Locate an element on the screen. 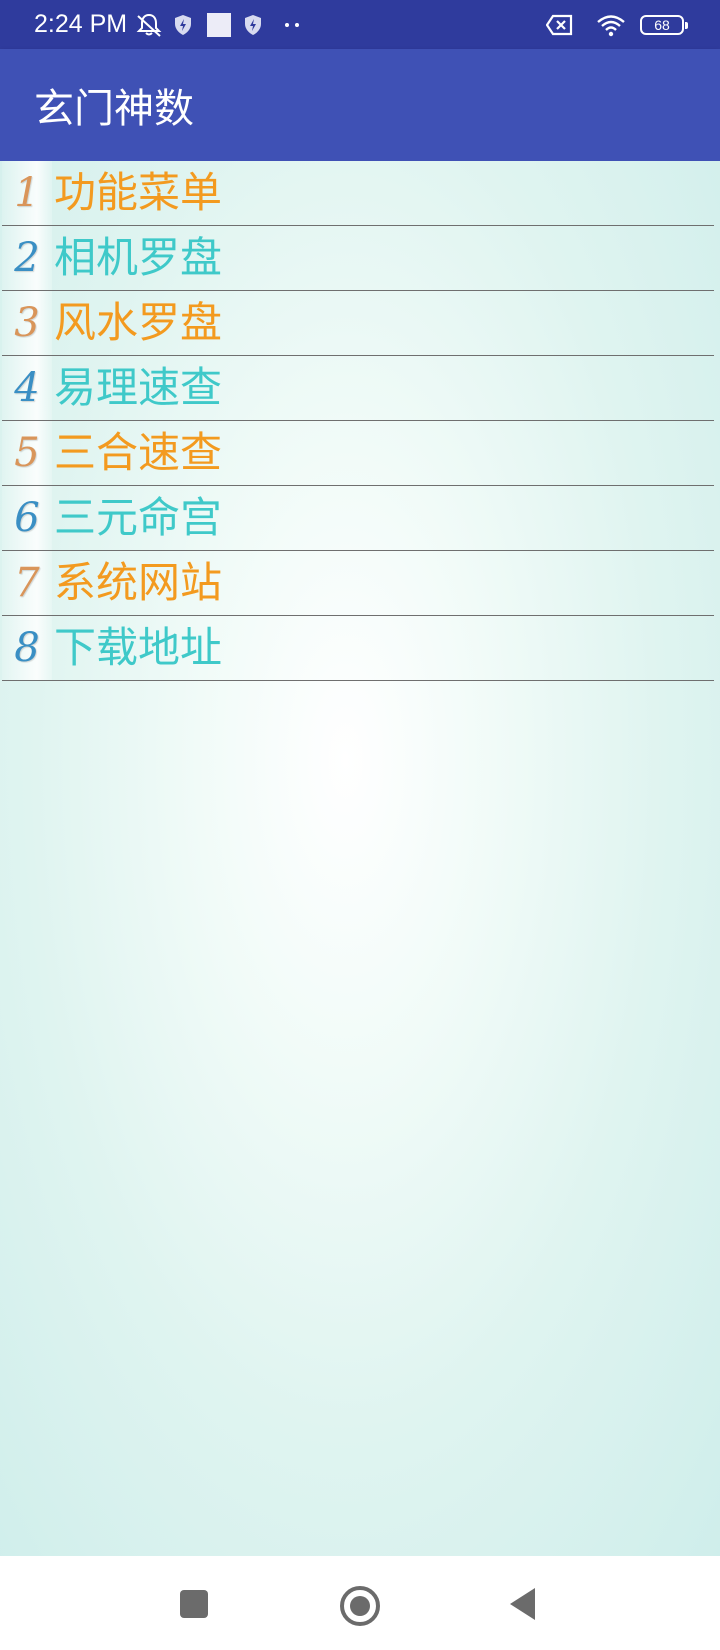 The height and width of the screenshot is (1650, 720). item-number: 6 is located at coordinates (27, 518).